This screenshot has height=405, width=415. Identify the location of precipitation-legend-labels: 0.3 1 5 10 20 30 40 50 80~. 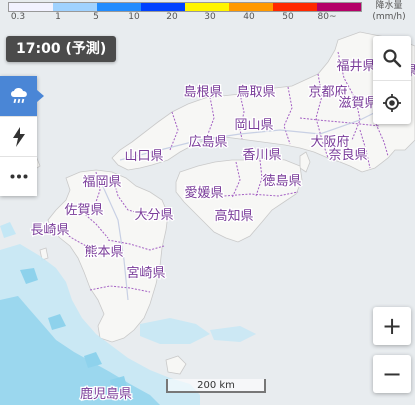
(185, 19).